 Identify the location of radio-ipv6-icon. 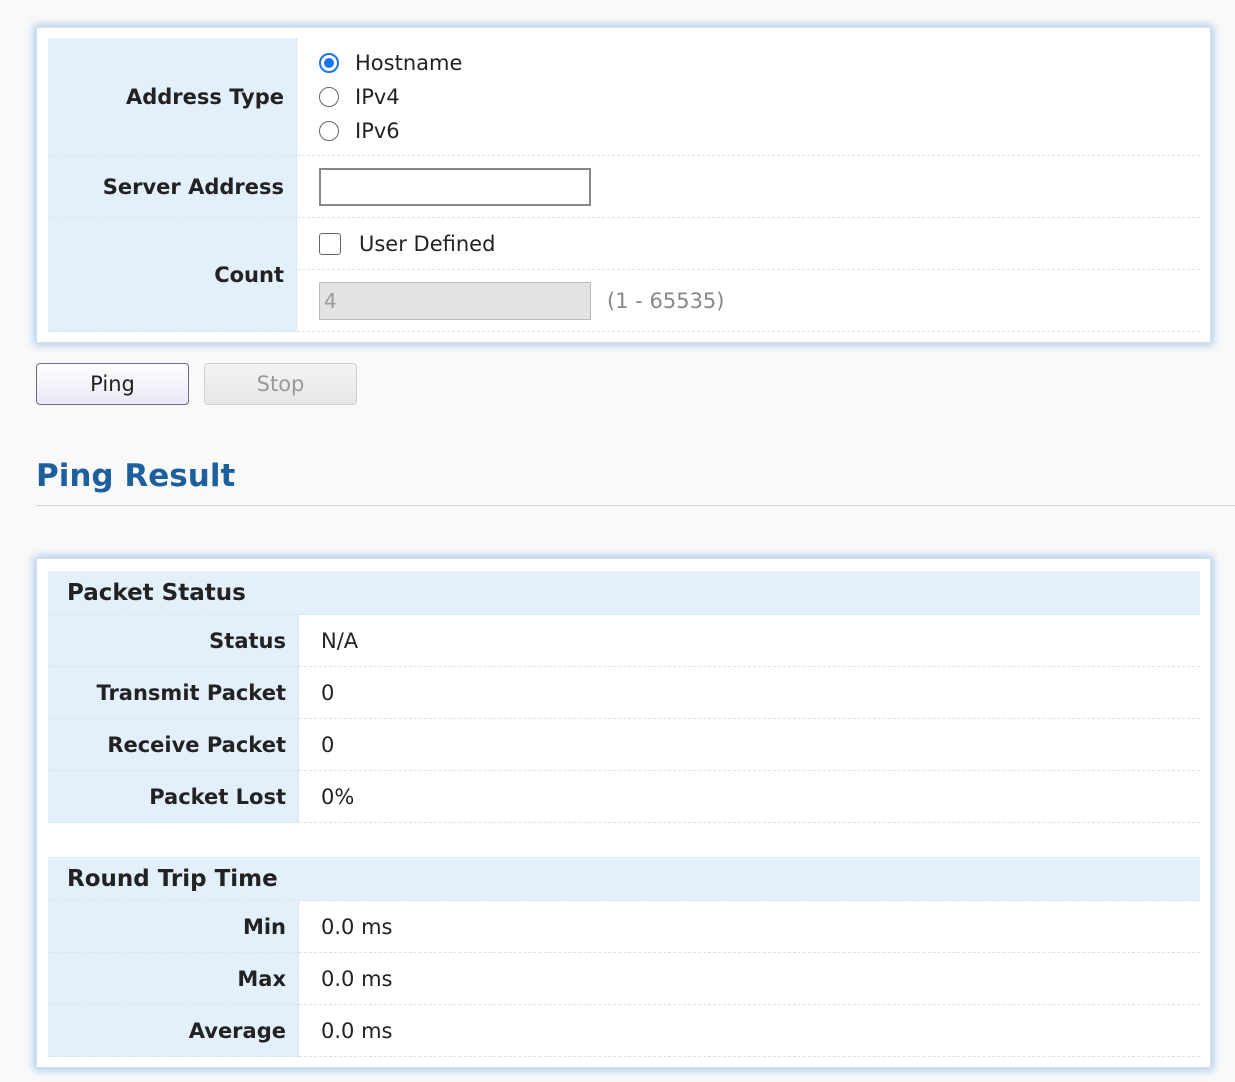
(329, 130).